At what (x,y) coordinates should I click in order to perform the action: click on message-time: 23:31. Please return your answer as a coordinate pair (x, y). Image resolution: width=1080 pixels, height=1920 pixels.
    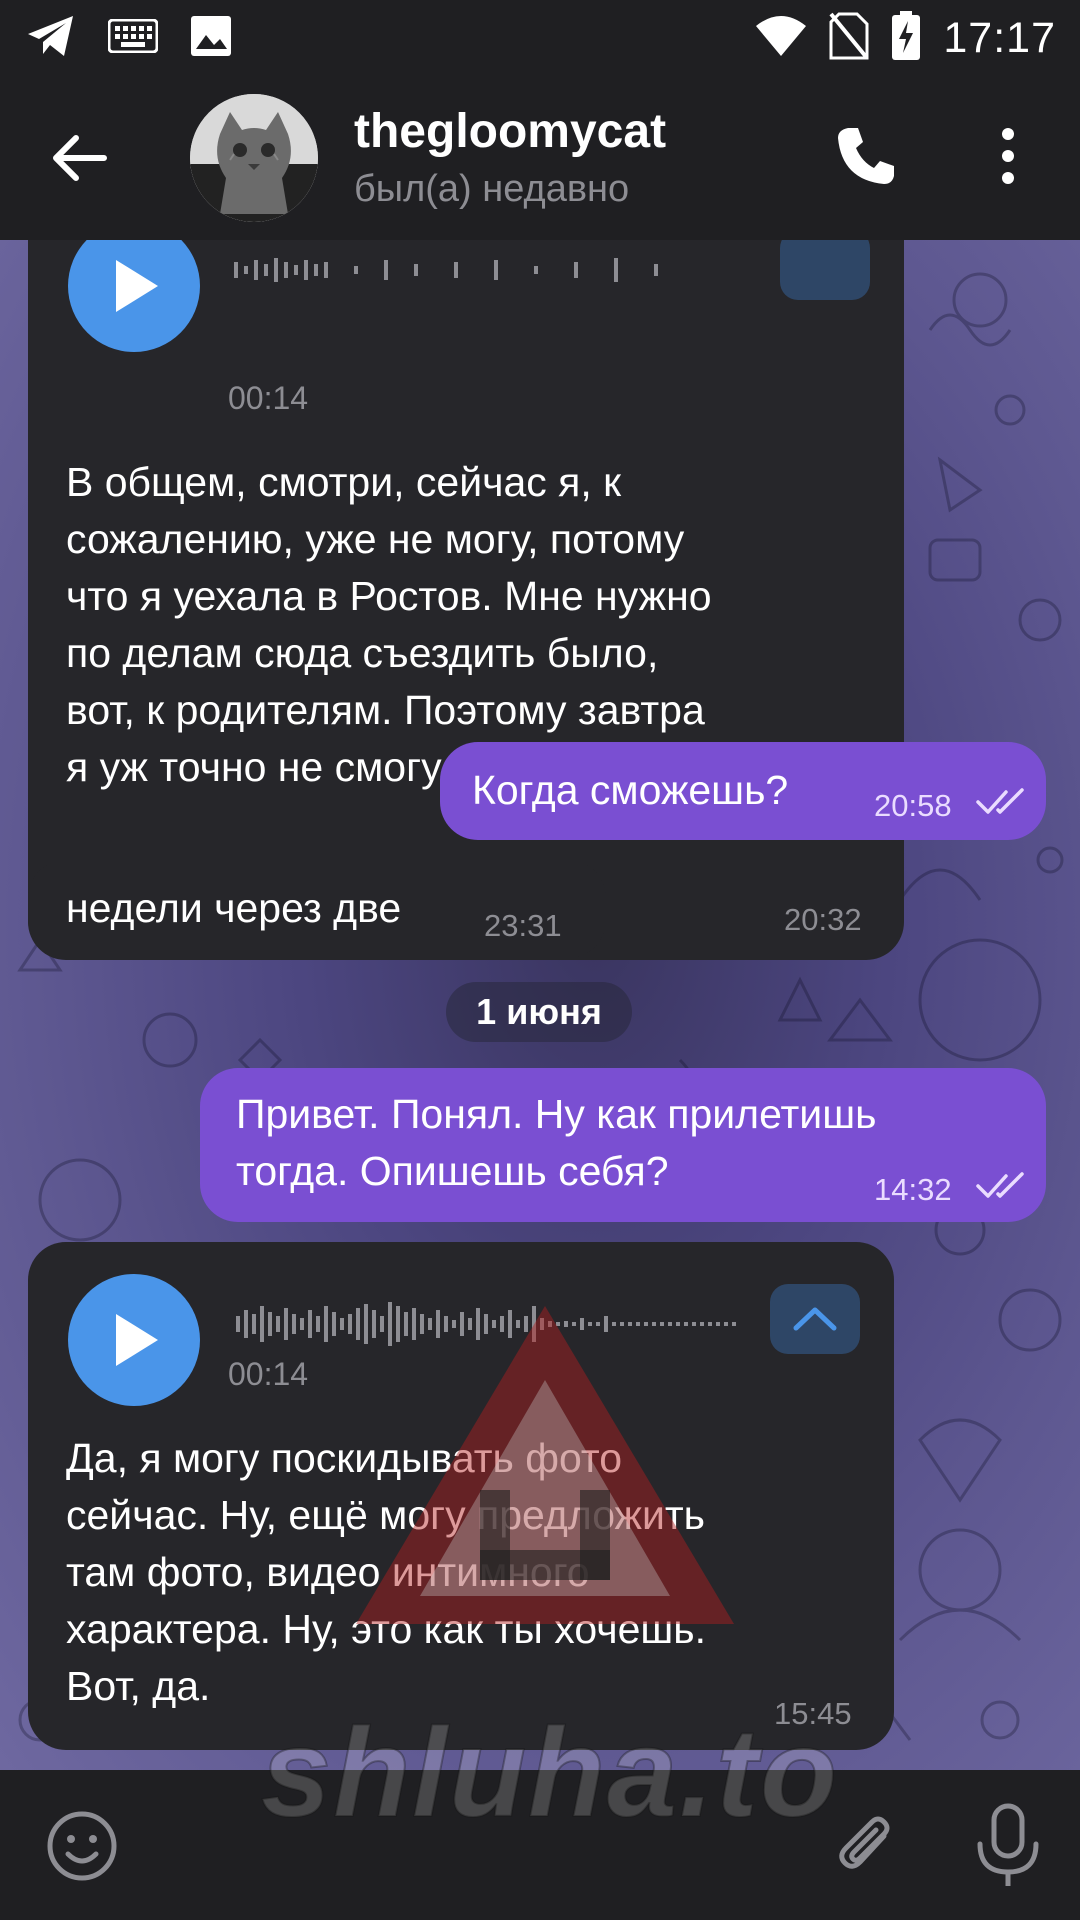
    Looking at the image, I should click on (523, 925).